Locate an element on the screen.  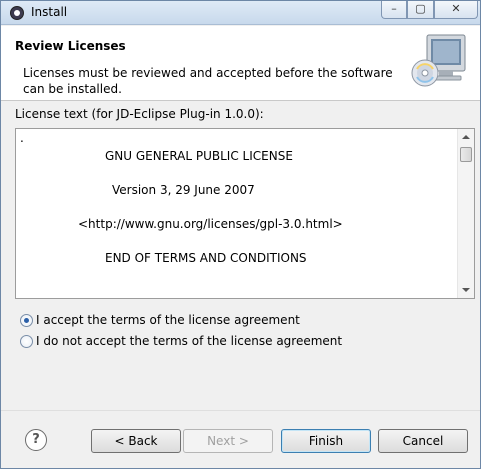
license-line: GNU GENERAL PUBLIC LICENSE is located at coordinates (199, 156).